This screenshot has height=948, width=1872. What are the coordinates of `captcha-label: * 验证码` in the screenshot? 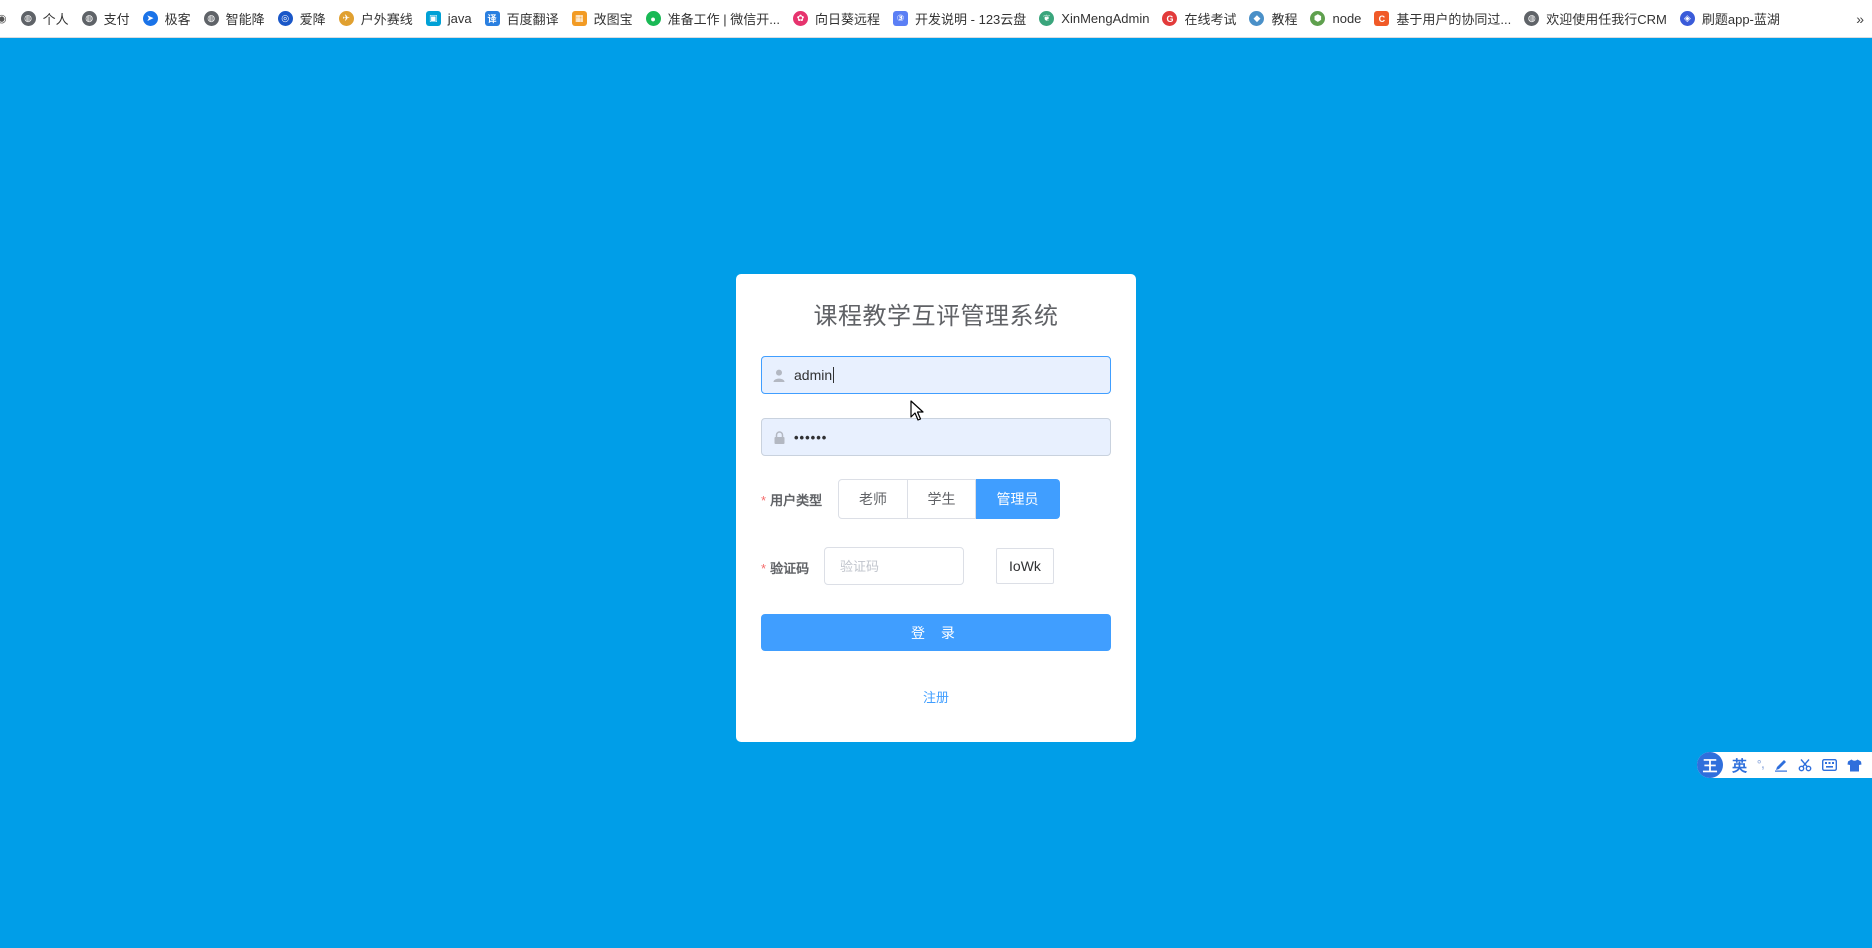 It's located at (785, 567).